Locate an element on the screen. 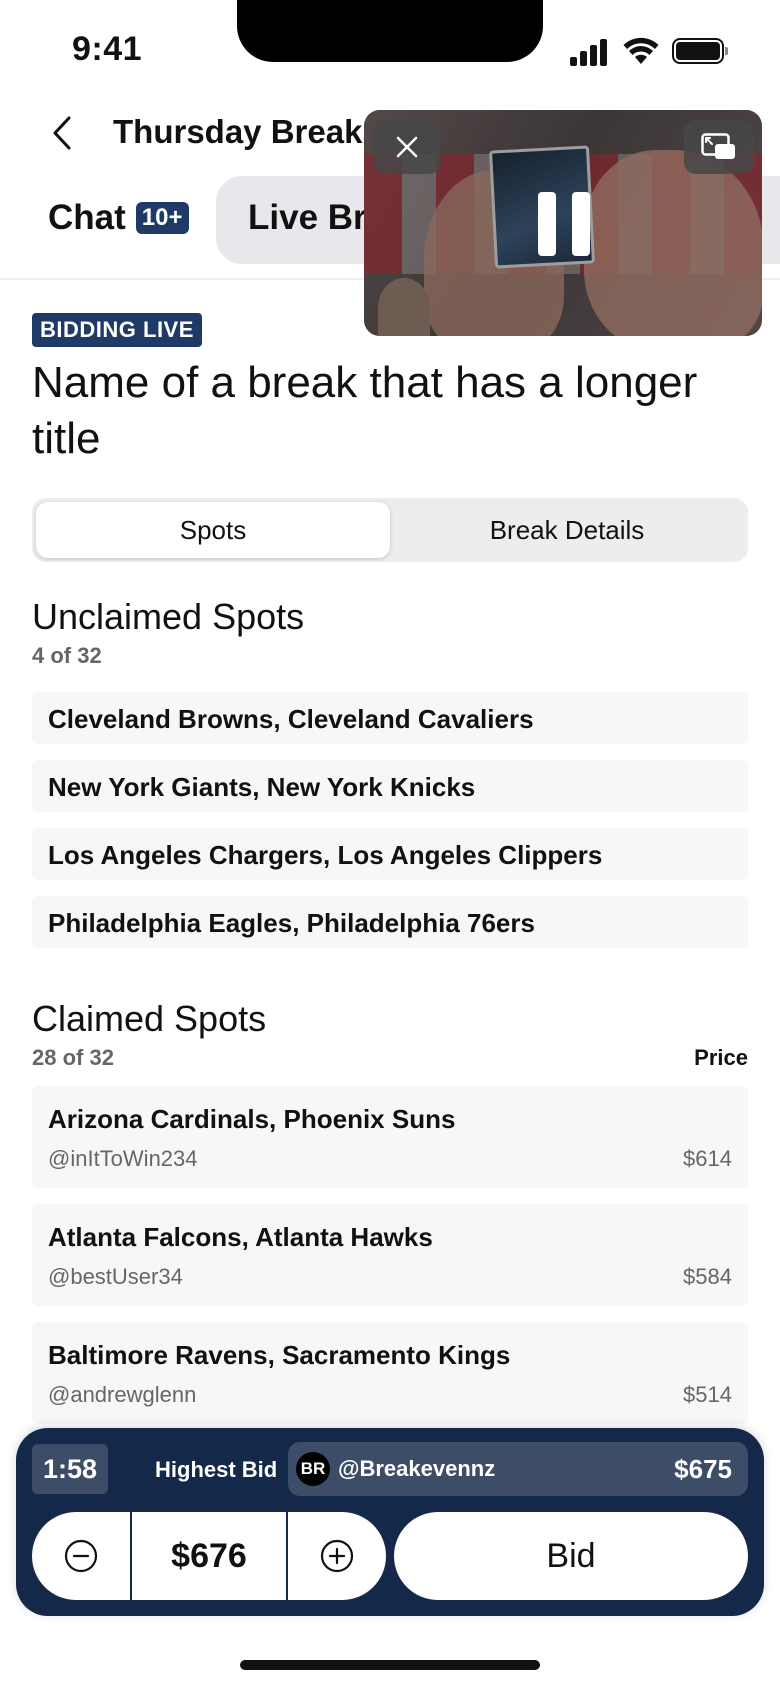 Image resolution: width=780 pixels, height=1688 pixels. spot-name: Philadelphia Eagles, Philadelphia 76ers is located at coordinates (291, 923).